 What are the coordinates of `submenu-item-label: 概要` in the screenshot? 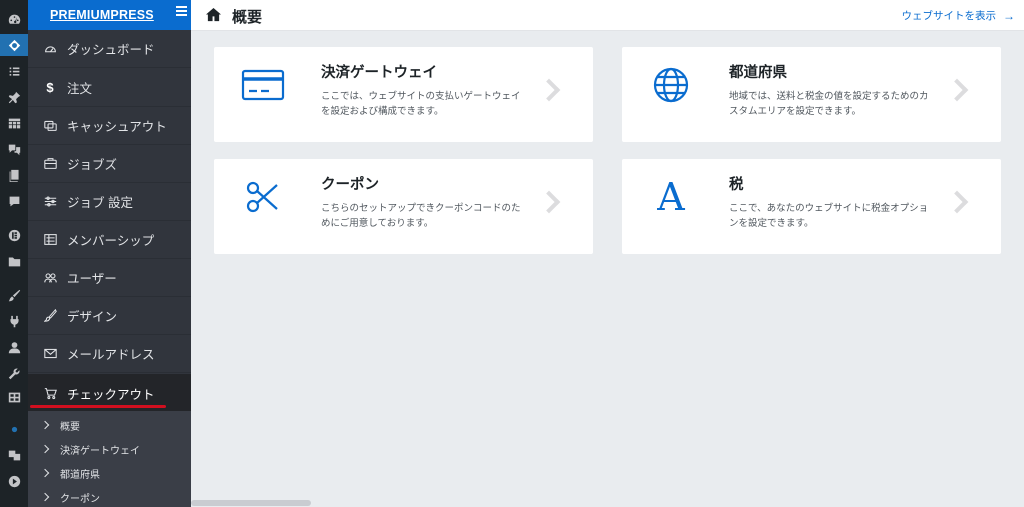 It's located at (70, 427).